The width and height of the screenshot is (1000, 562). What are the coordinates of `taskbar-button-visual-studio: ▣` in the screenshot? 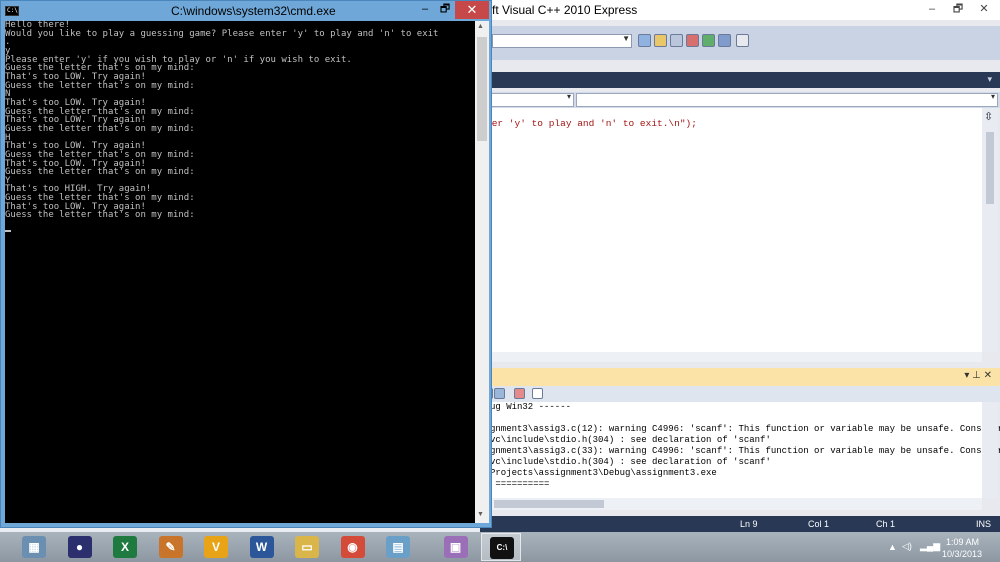 It's located at (456, 547).